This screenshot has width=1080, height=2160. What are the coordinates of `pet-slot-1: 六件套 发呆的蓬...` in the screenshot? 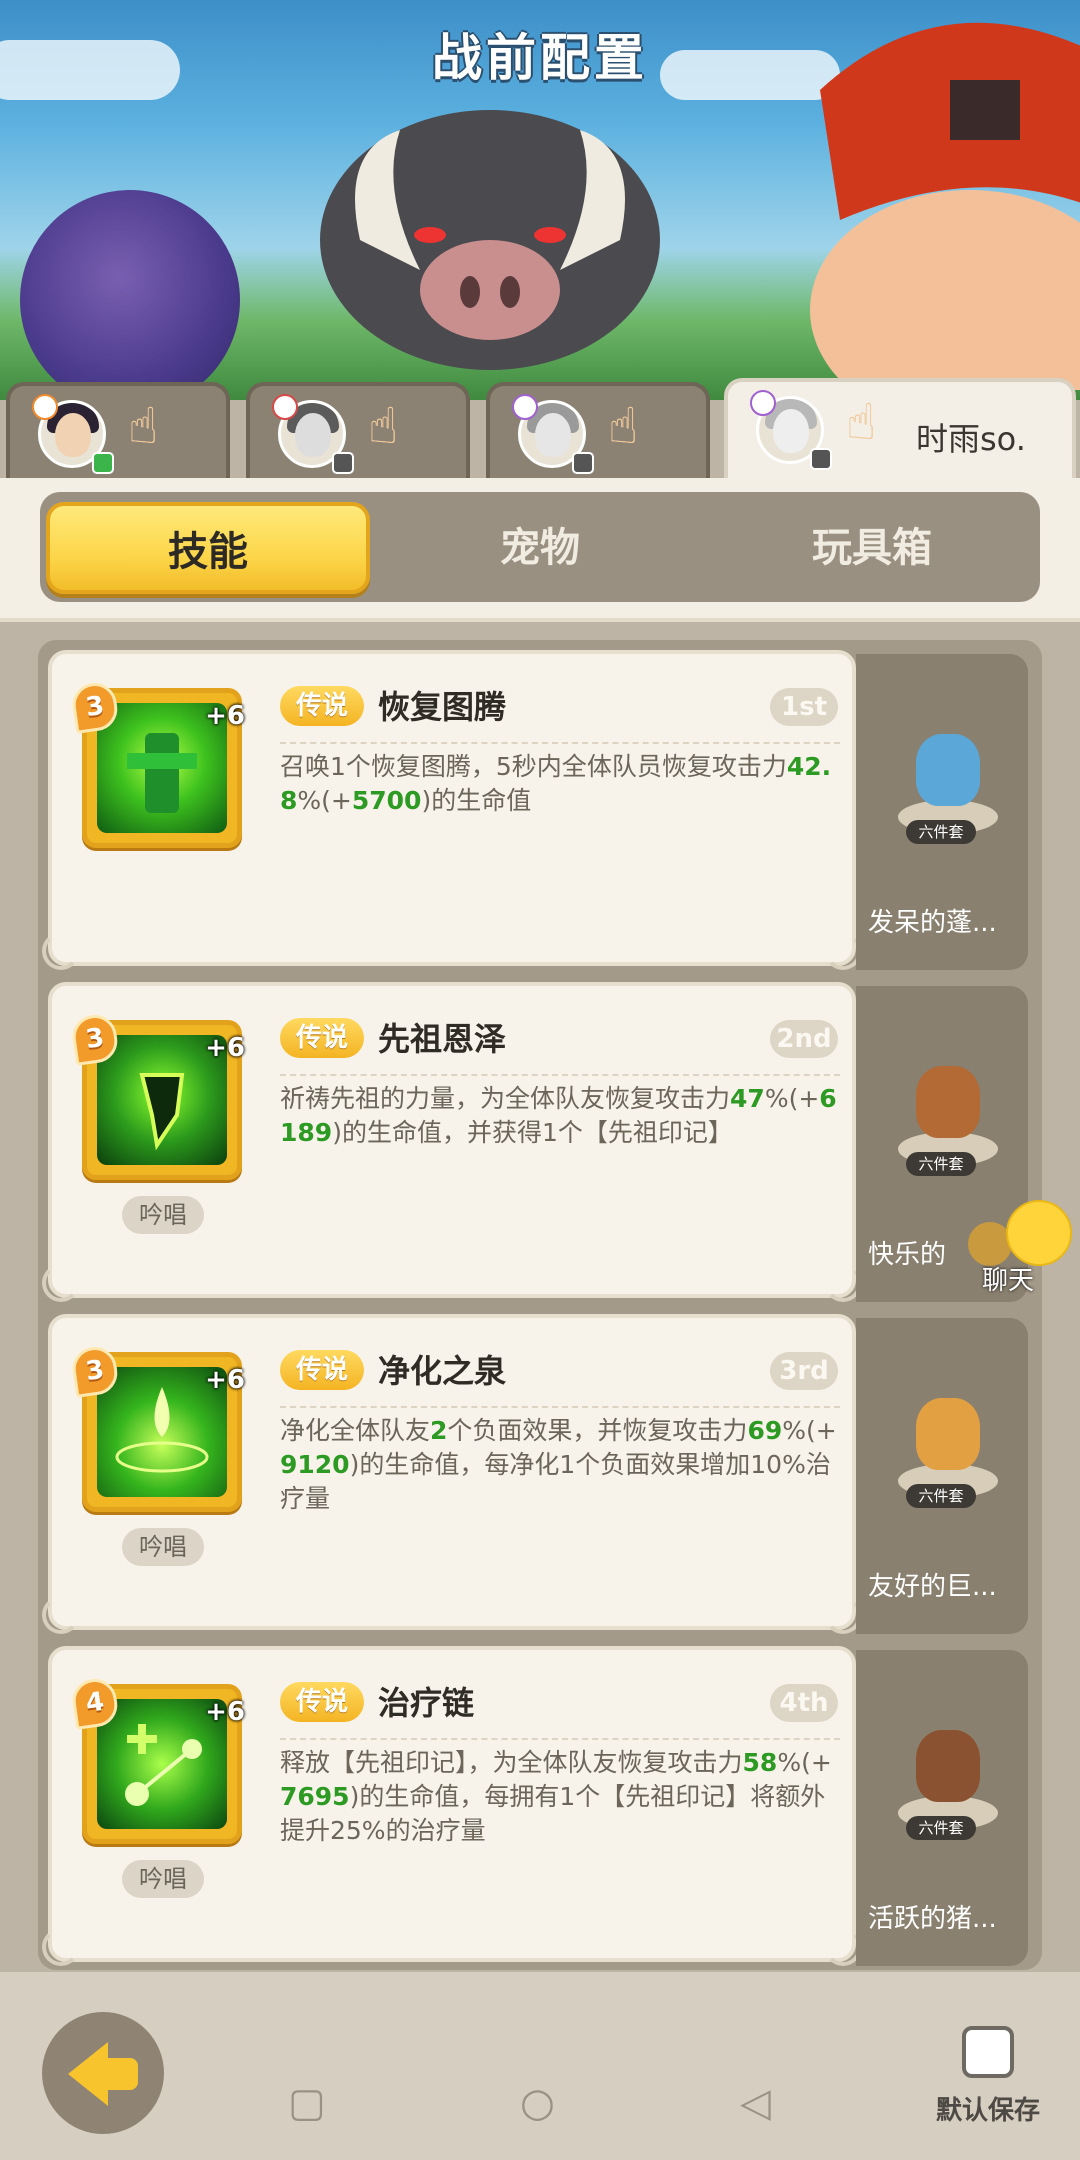 It's located at (942, 812).